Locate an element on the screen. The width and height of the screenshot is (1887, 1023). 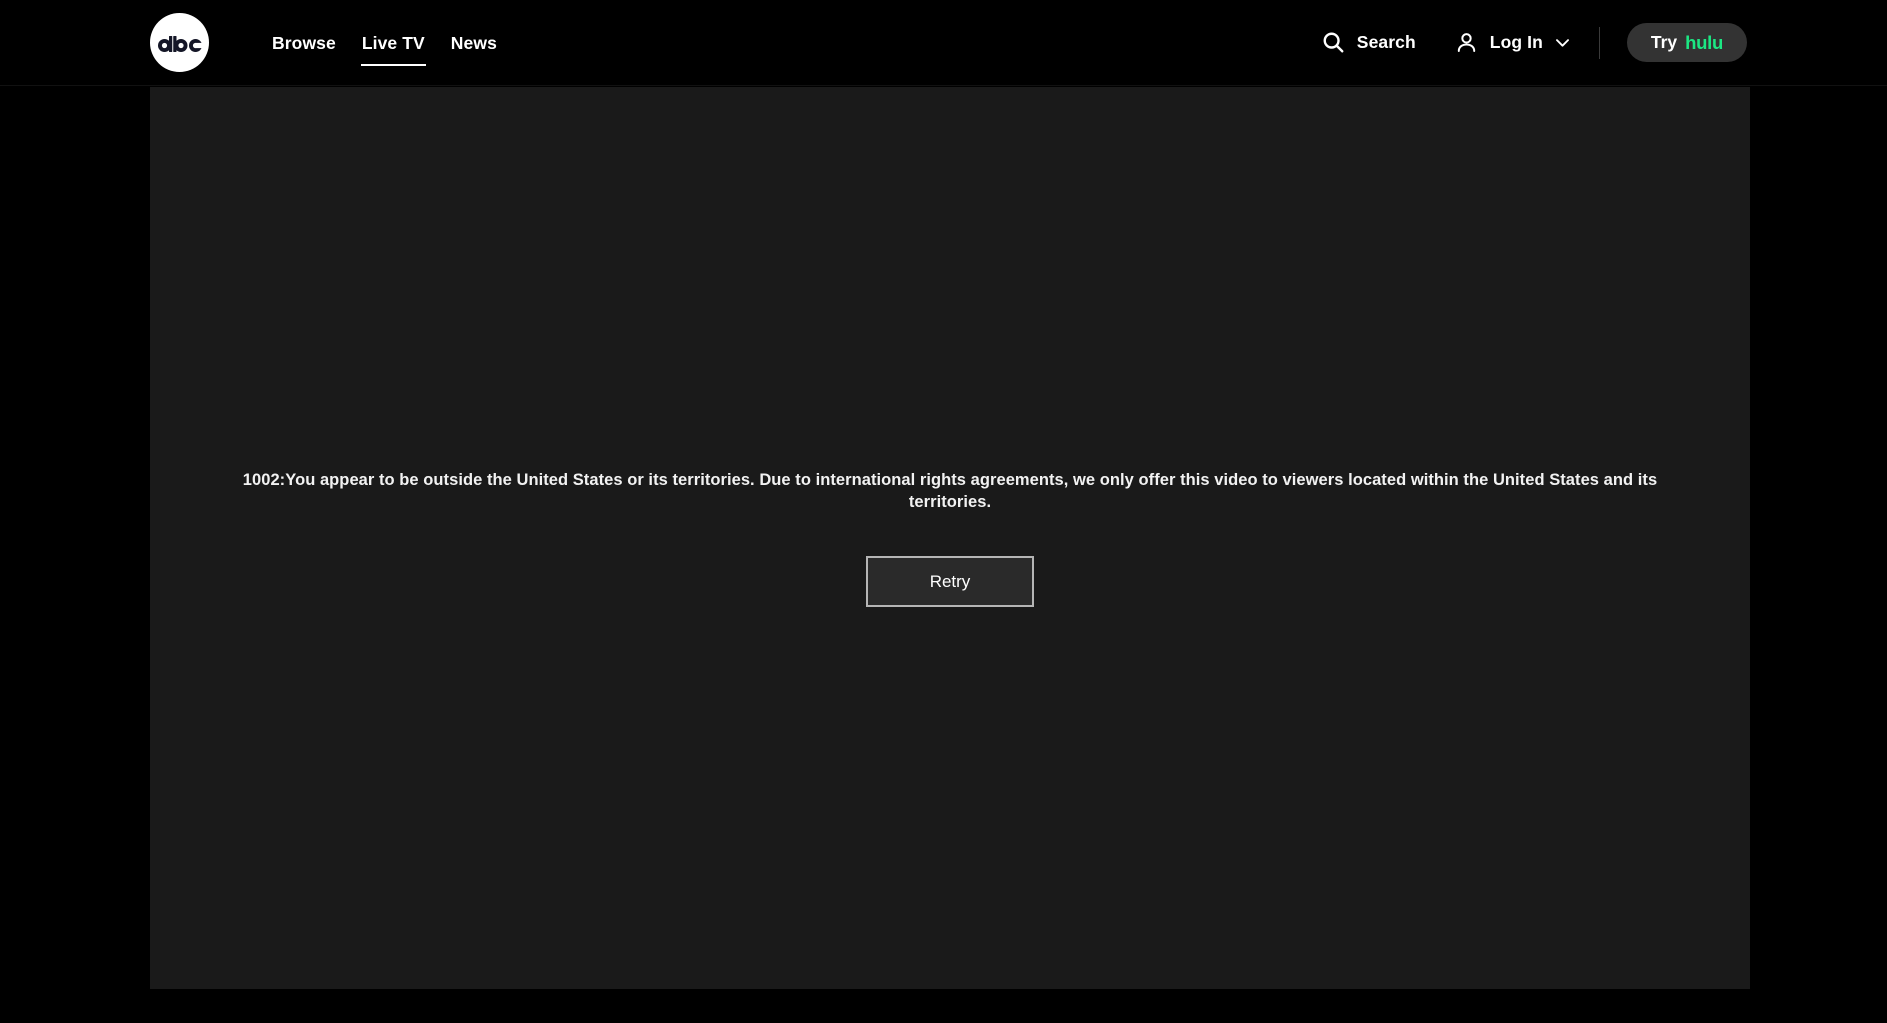
try-hulu-try-label: Try is located at coordinates (1664, 42).